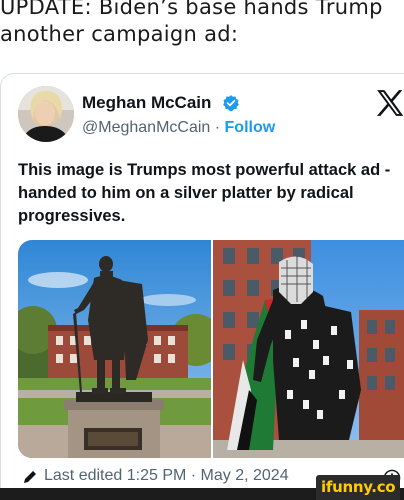  What do you see at coordinates (231, 103) in the screenshot?
I see `verified-badge-icon` at bounding box center [231, 103].